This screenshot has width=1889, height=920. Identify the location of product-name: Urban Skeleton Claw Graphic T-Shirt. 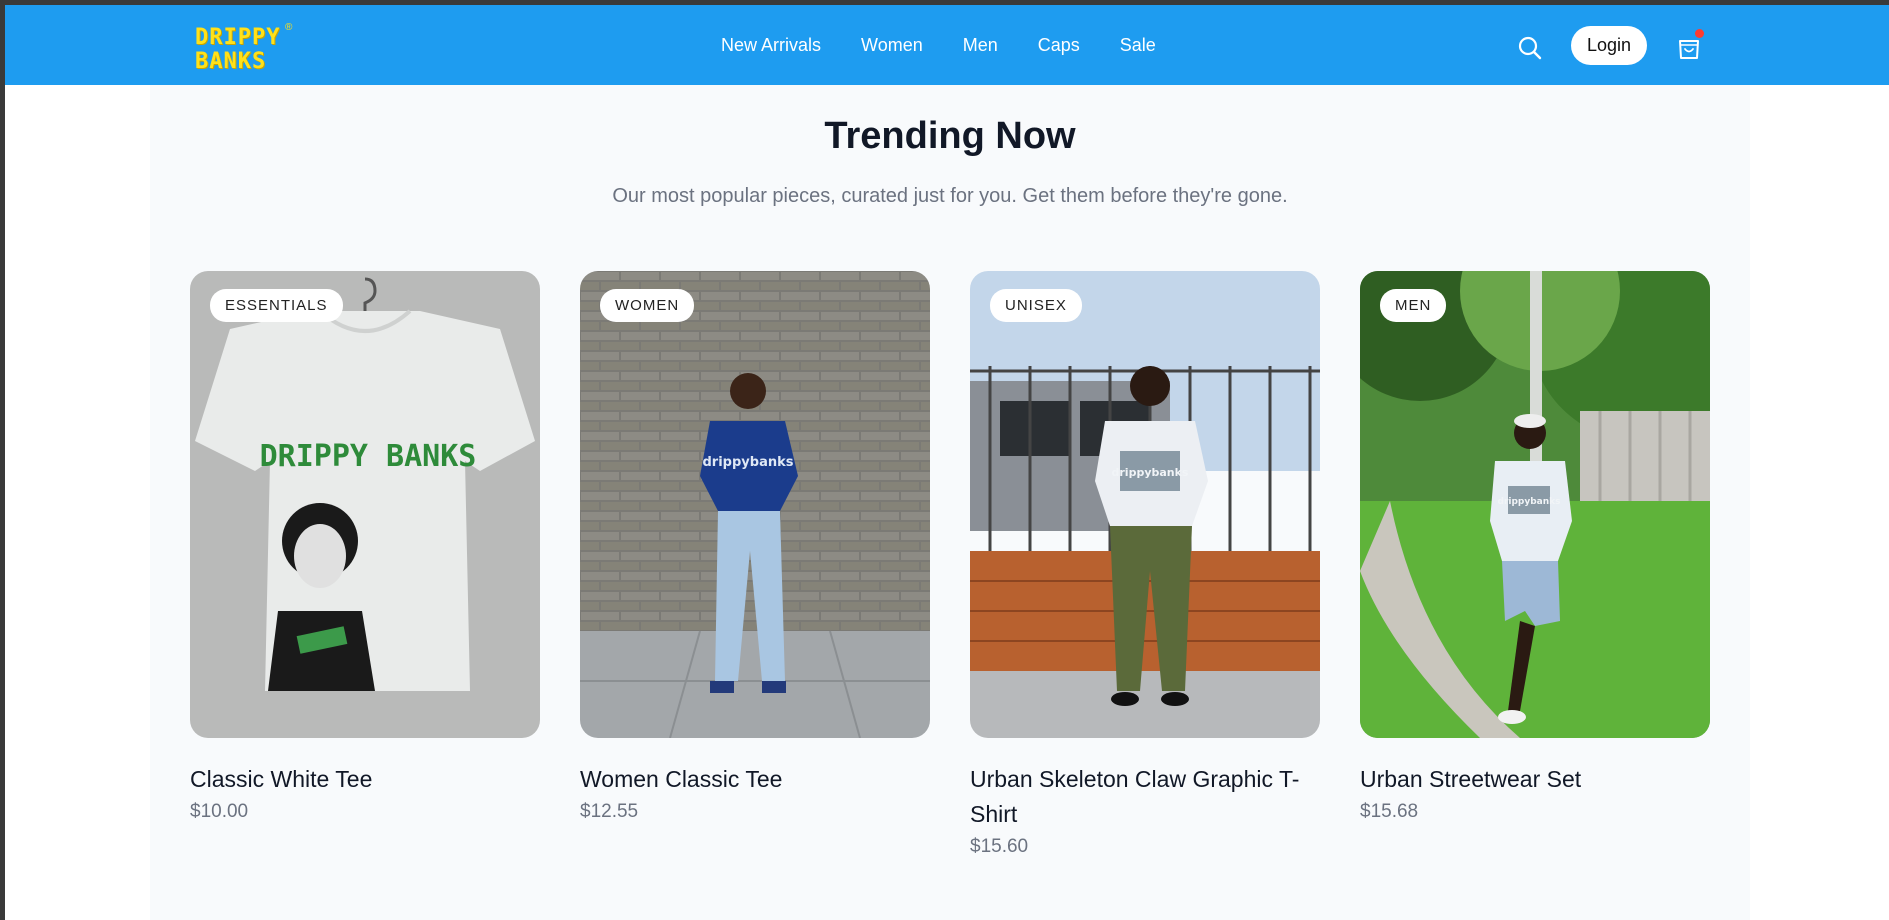
(1145, 797).